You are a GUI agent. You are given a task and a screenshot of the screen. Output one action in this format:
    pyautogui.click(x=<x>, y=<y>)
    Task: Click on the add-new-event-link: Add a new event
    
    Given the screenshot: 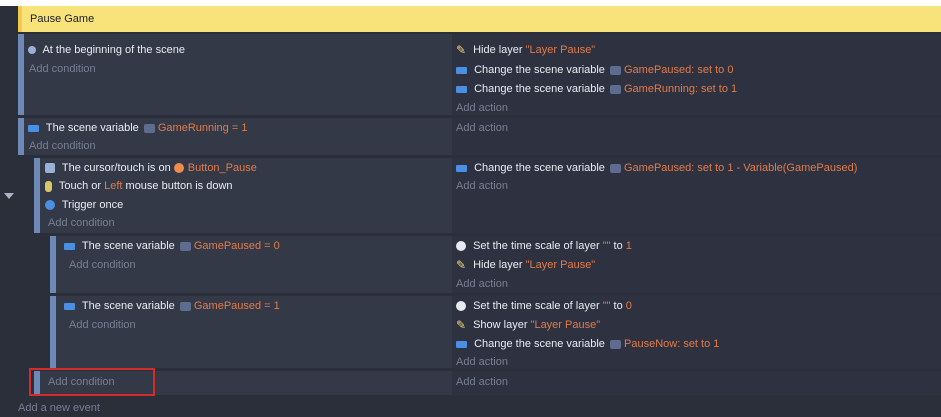 What is the action you would take?
    pyautogui.click(x=59, y=408)
    